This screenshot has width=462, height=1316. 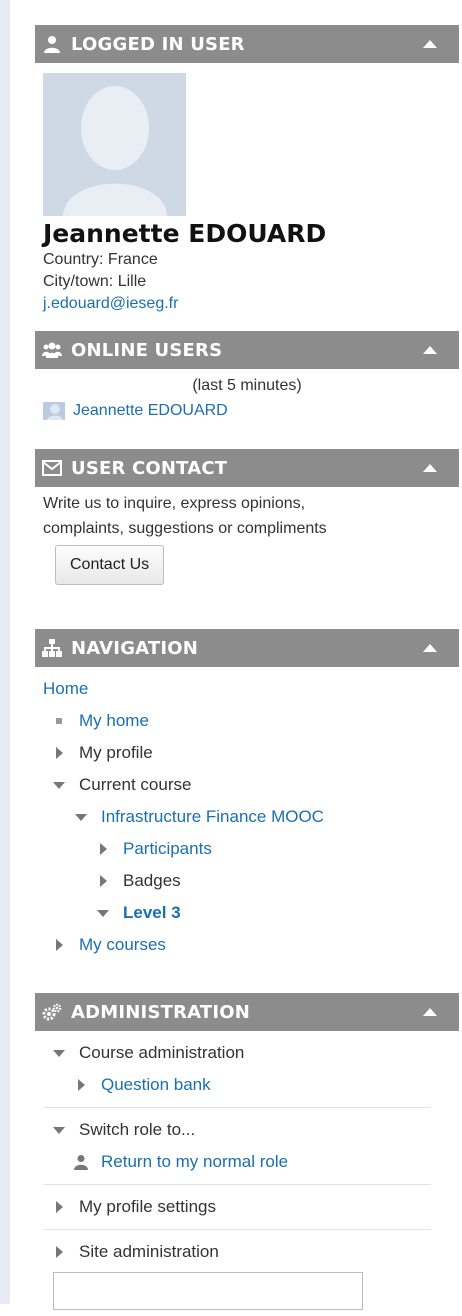 I want to click on nav-label: Badges, so click(x=152, y=880).